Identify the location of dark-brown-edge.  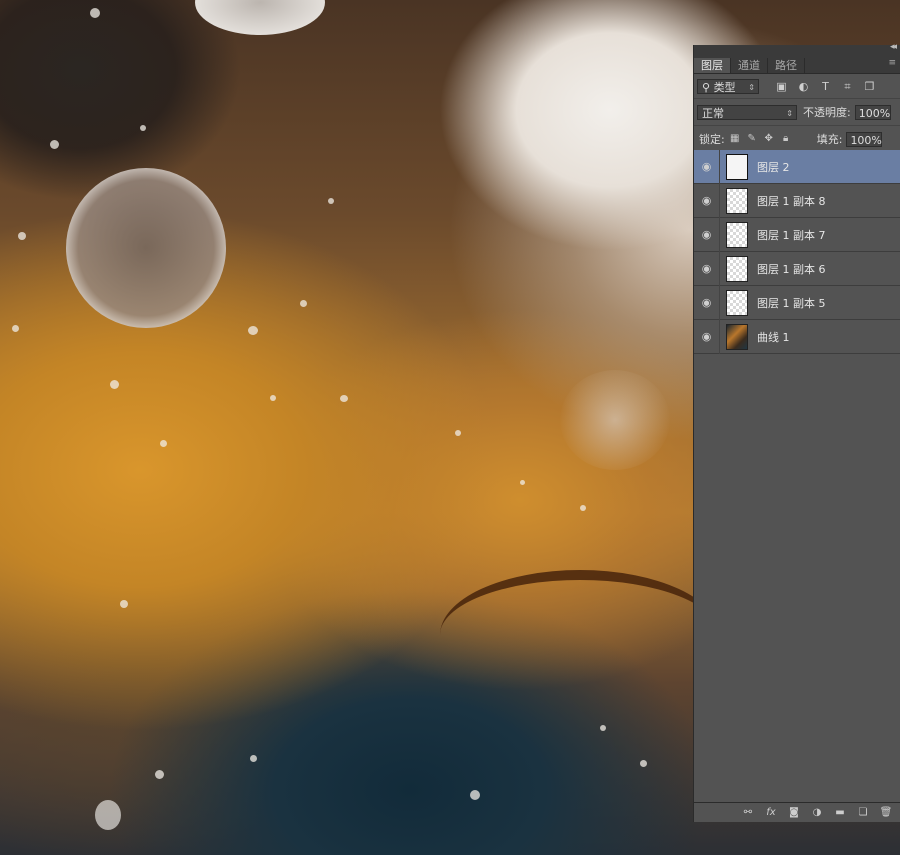
(580, 635).